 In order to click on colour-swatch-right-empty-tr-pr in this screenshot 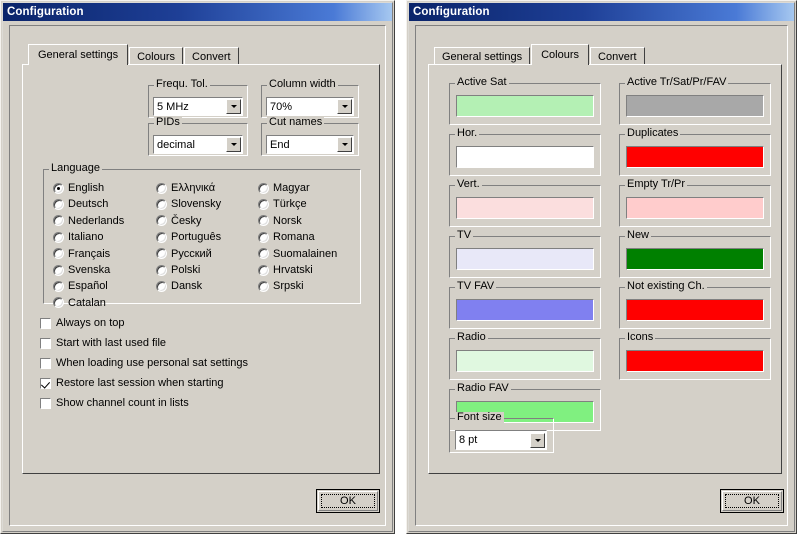, I will do `click(695, 208)`.